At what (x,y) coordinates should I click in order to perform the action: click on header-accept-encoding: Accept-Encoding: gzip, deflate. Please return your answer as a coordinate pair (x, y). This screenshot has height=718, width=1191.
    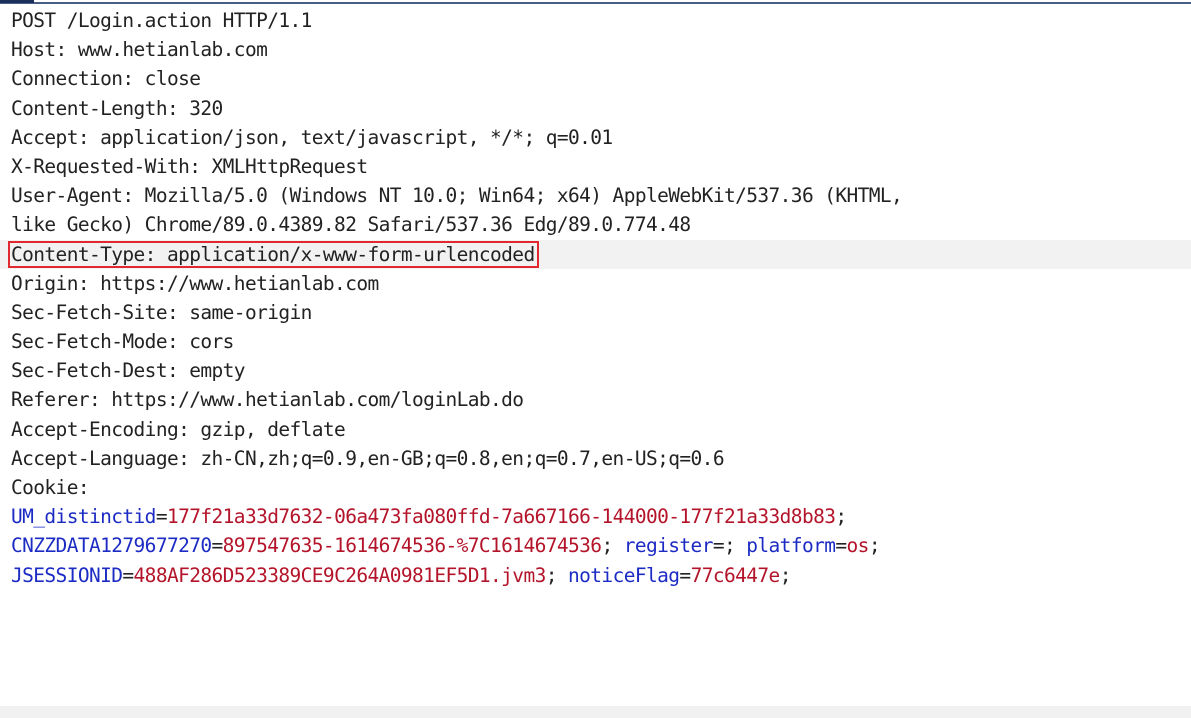
    Looking at the image, I should click on (178, 429).